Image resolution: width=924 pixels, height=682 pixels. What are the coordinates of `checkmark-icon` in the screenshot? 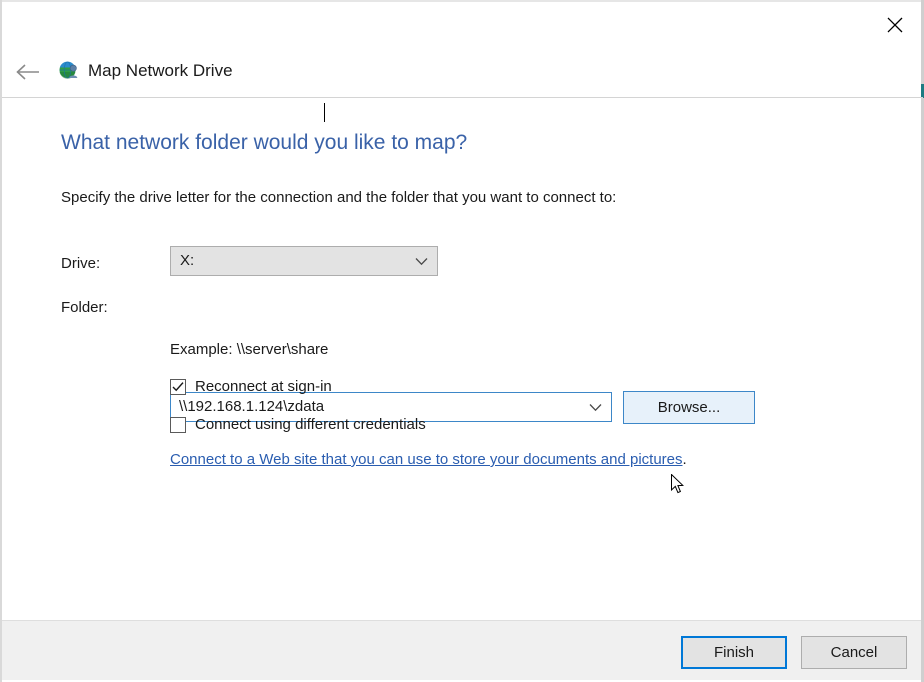 It's located at (178, 386).